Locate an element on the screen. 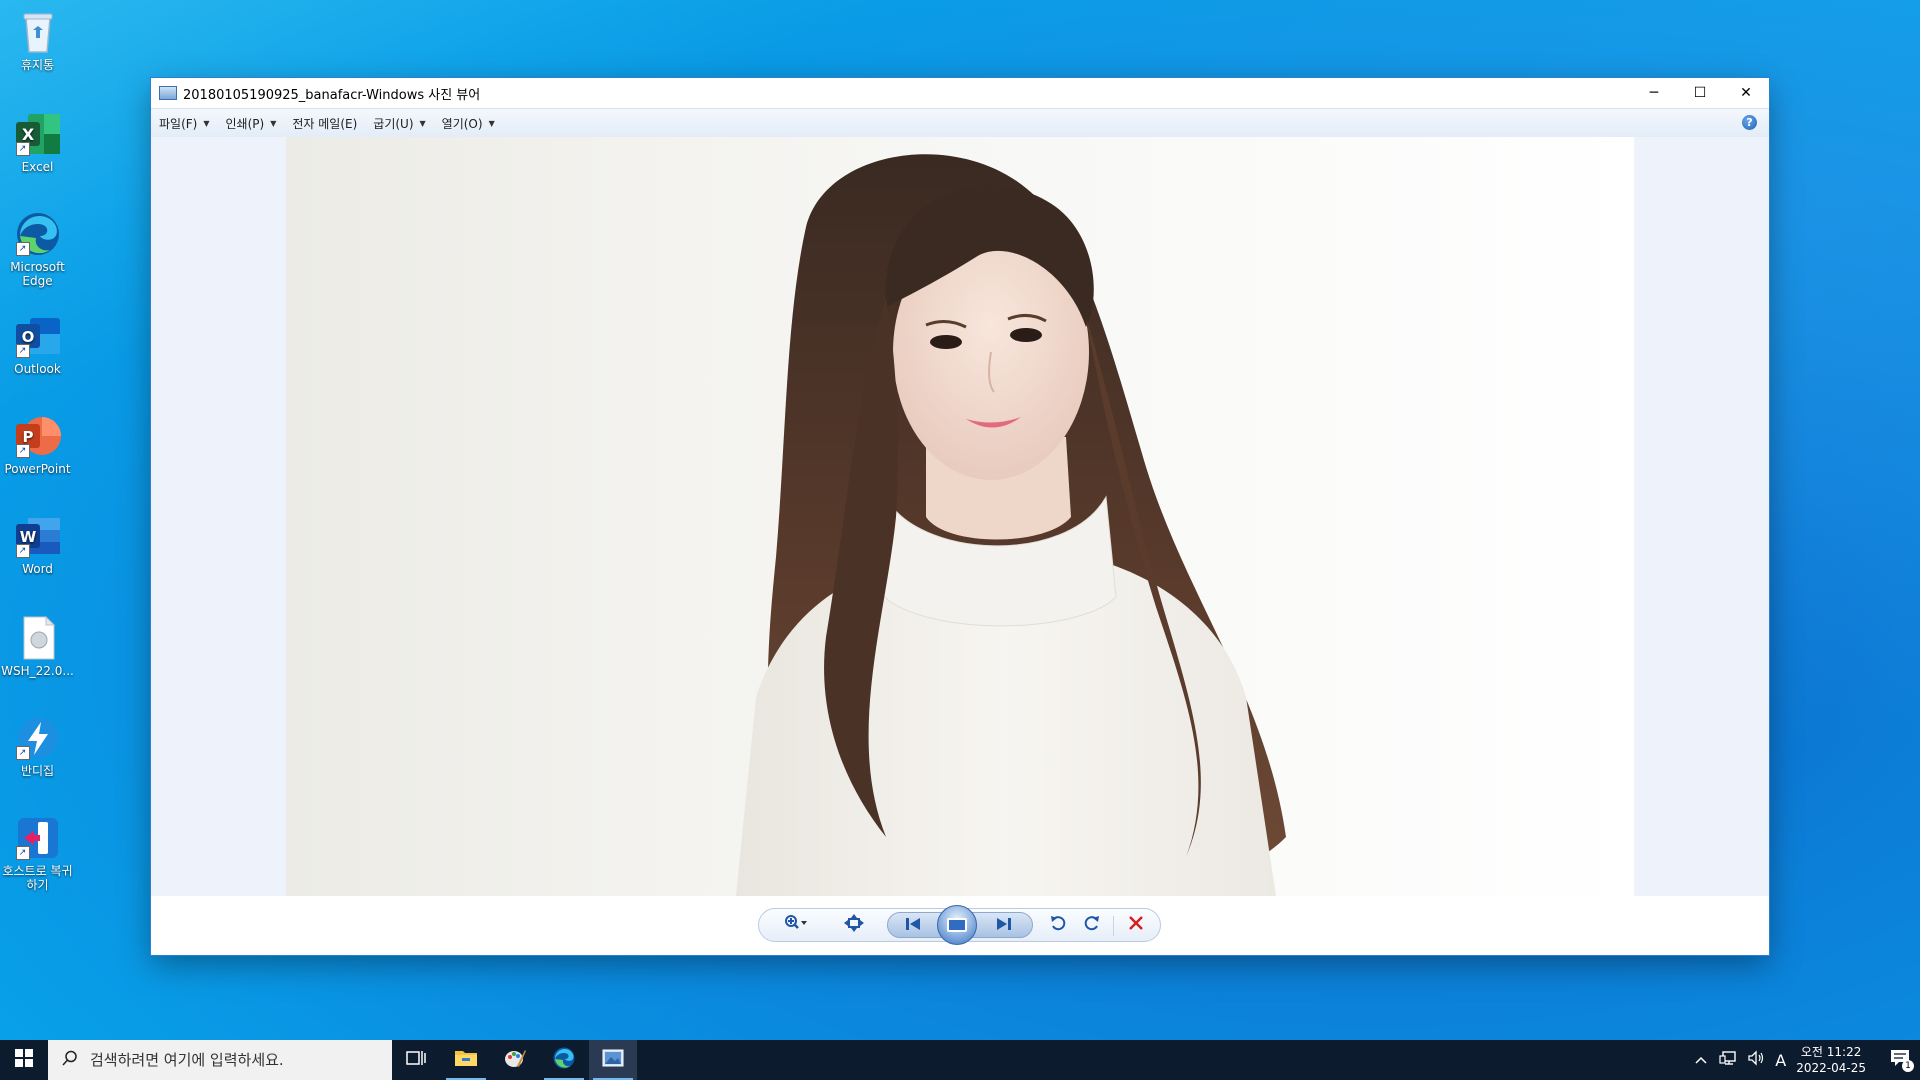 Image resolution: width=1920 pixels, height=1080 pixels. clock-date: 2022-04-25 is located at coordinates (1831, 1068).